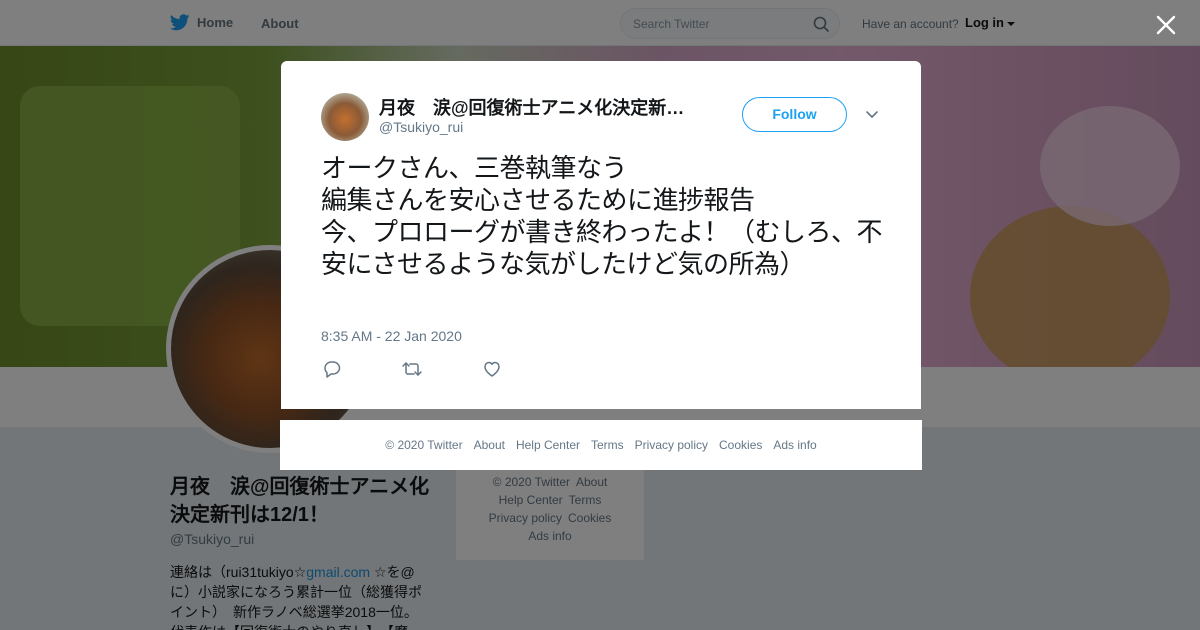 This screenshot has width=1200, height=630. I want to click on tweet-author-name: 月夜 涙@回復術士アニメ化決定新刊は12/1！, so click(536, 107).